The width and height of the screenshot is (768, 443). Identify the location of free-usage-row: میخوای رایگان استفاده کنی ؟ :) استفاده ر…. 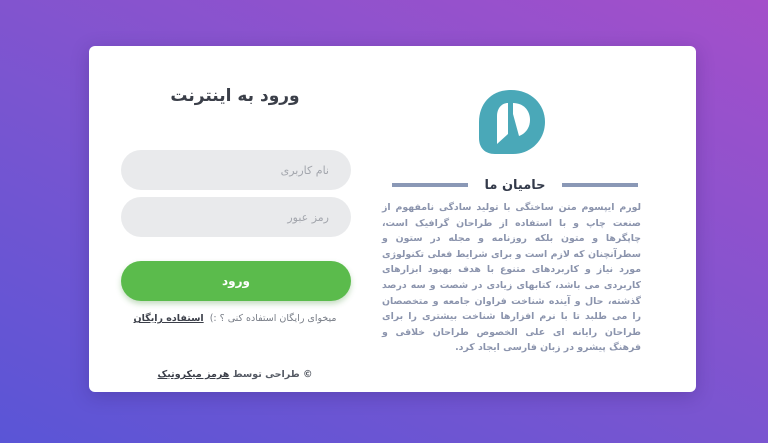
(235, 318).